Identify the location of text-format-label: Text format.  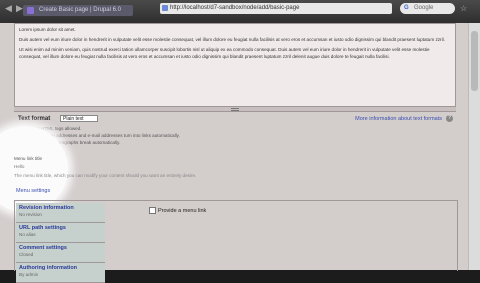
(34, 119).